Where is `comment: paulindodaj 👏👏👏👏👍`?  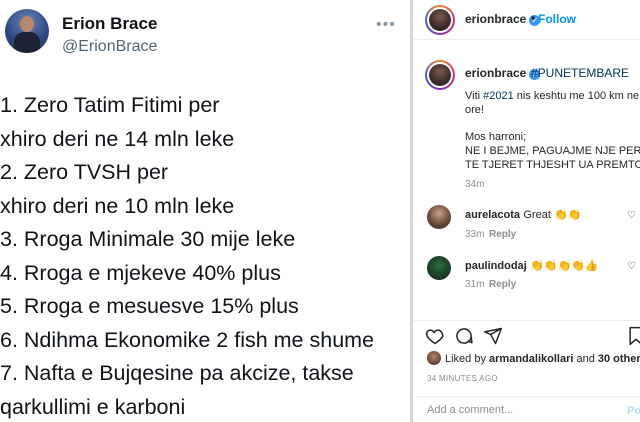
comment: paulindodaj 👏👏👏👏👍 is located at coordinates (532, 265).